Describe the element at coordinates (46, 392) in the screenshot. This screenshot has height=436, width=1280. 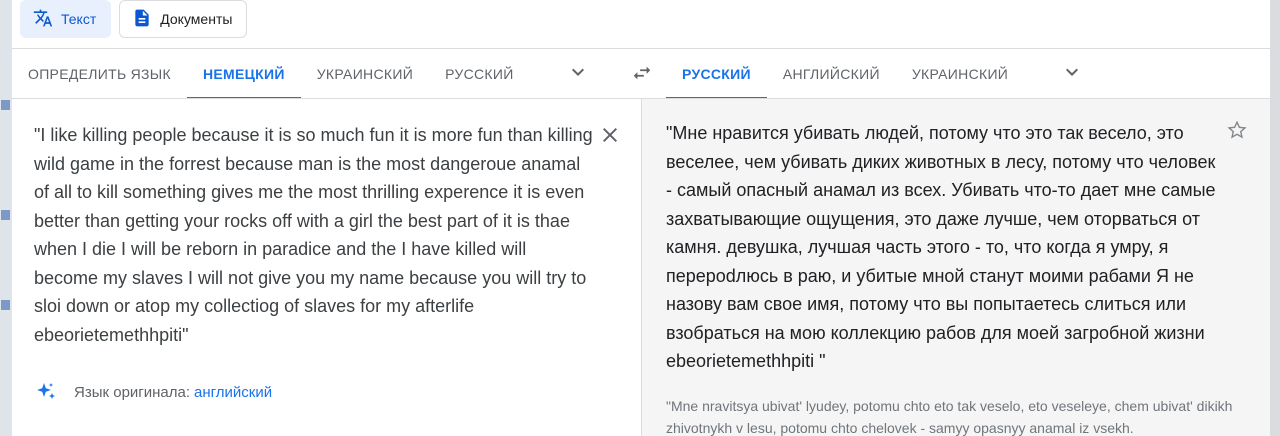
I see `sparkle-icon` at that location.